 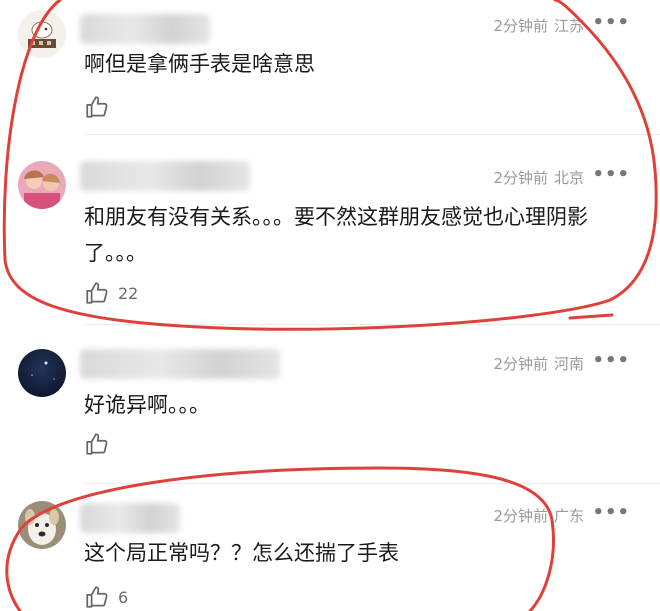 I want to click on comment-text: 啊但是拿俩手表是啥意思, so click(x=199, y=64).